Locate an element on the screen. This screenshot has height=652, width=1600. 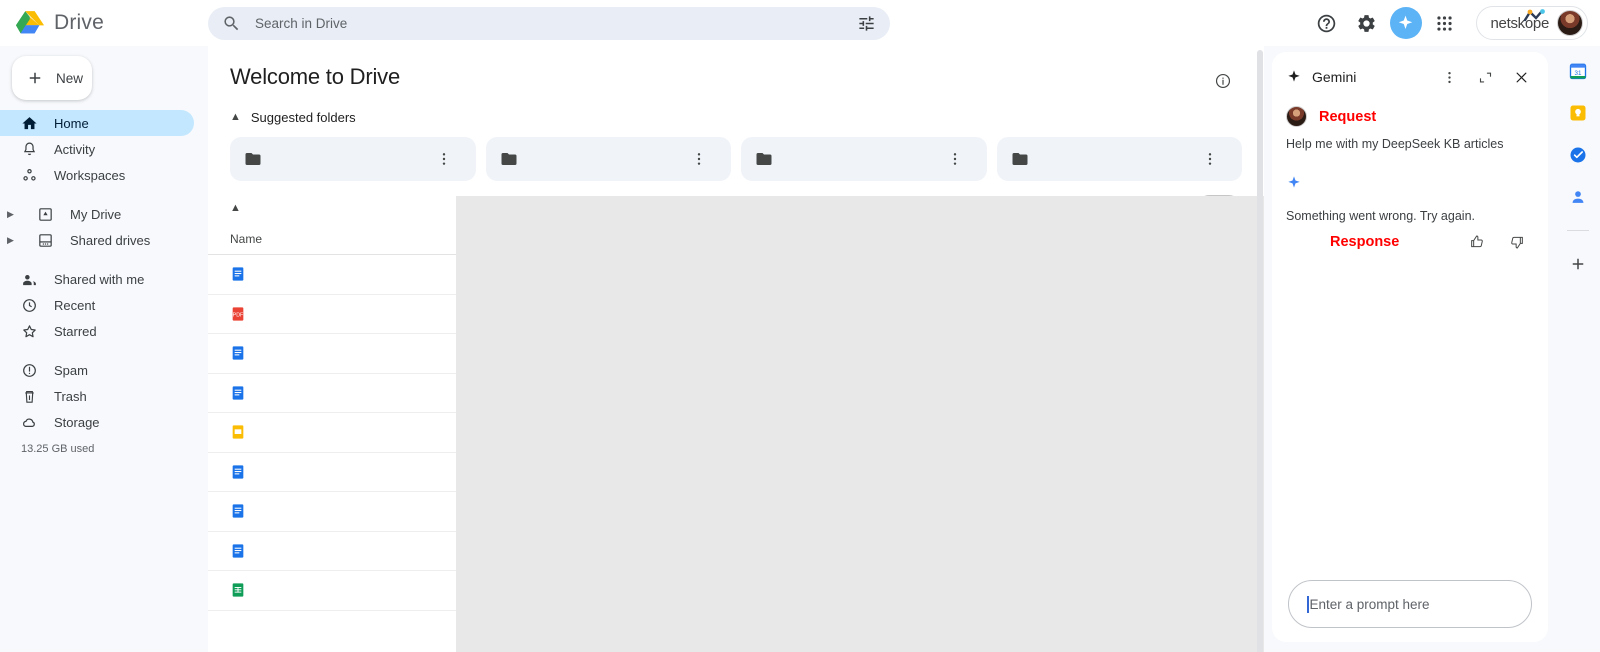
spam-icon is located at coordinates (29, 370).